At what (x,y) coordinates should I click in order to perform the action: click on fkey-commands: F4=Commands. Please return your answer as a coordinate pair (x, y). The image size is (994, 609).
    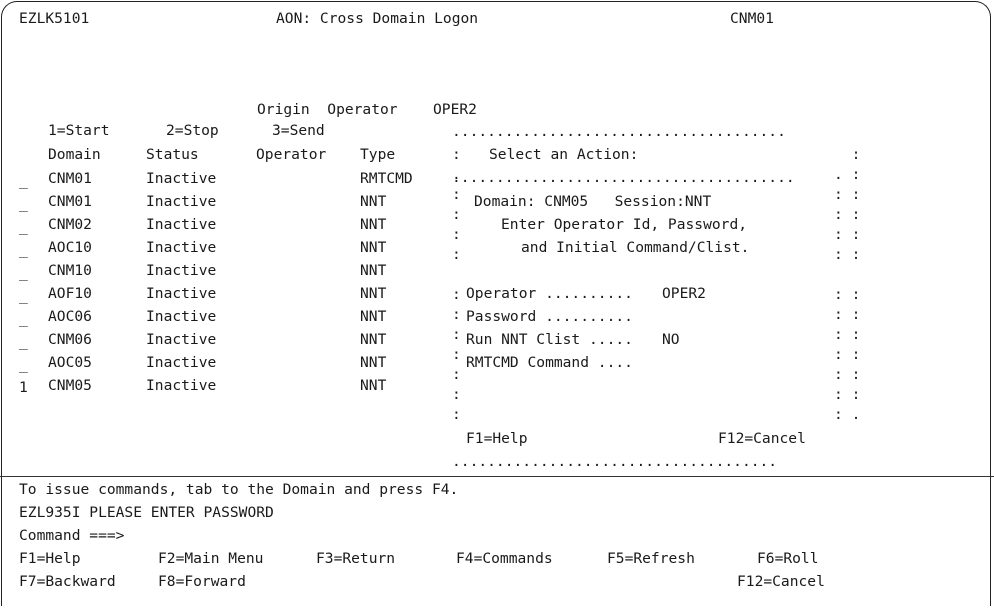
    Looking at the image, I should click on (504, 559).